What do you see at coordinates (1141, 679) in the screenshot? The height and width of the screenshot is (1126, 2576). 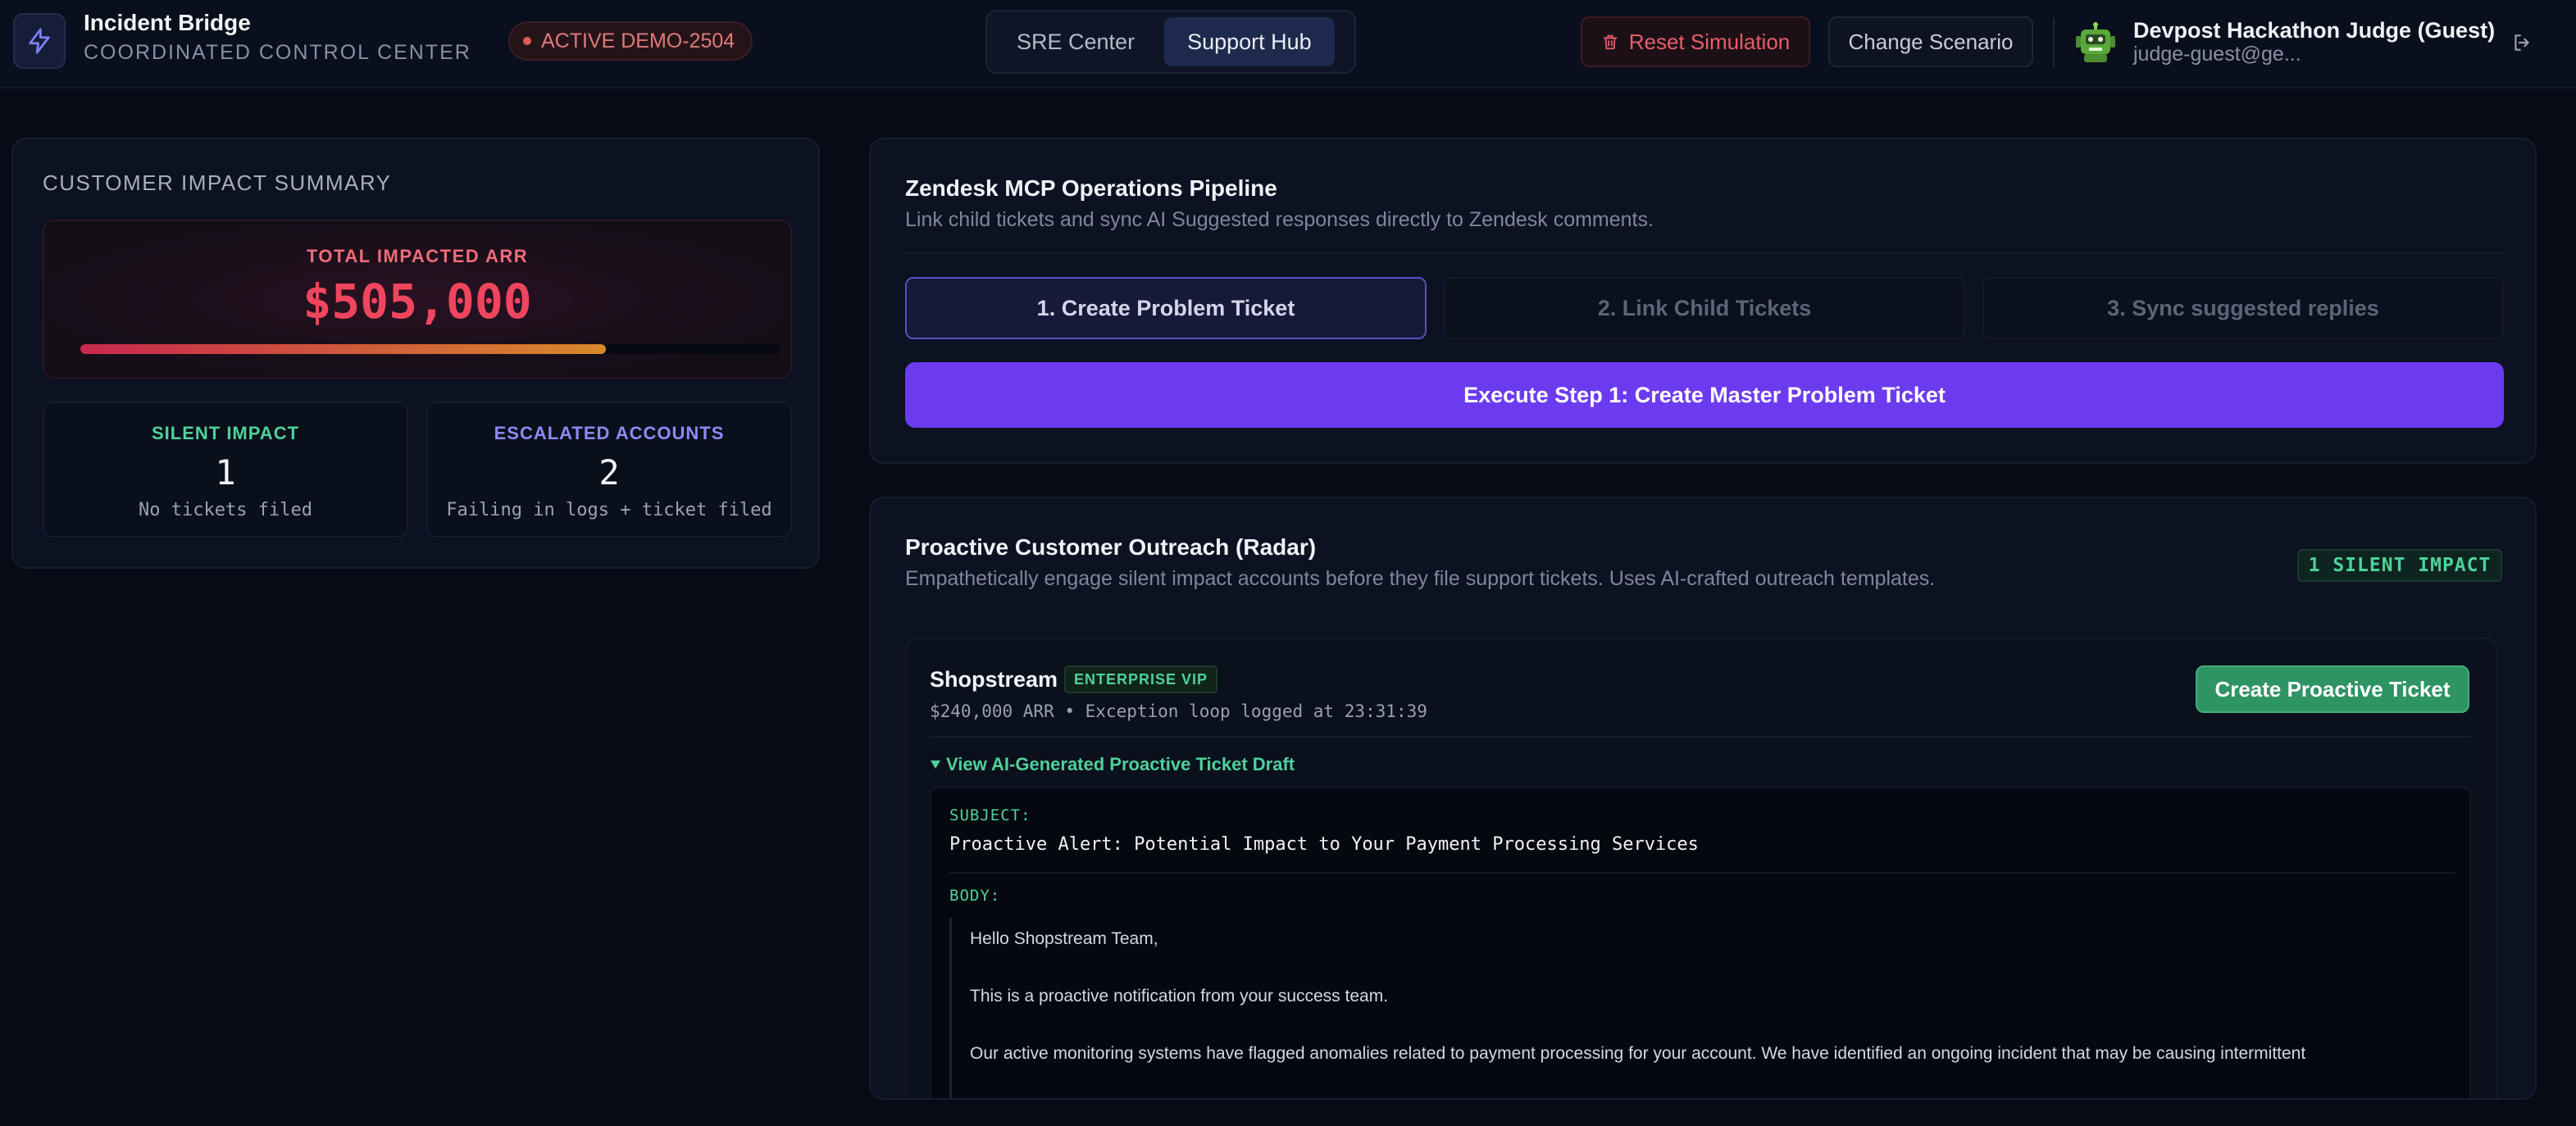 I see `account-tier-badge: ENTERPRISE VIP` at bounding box center [1141, 679].